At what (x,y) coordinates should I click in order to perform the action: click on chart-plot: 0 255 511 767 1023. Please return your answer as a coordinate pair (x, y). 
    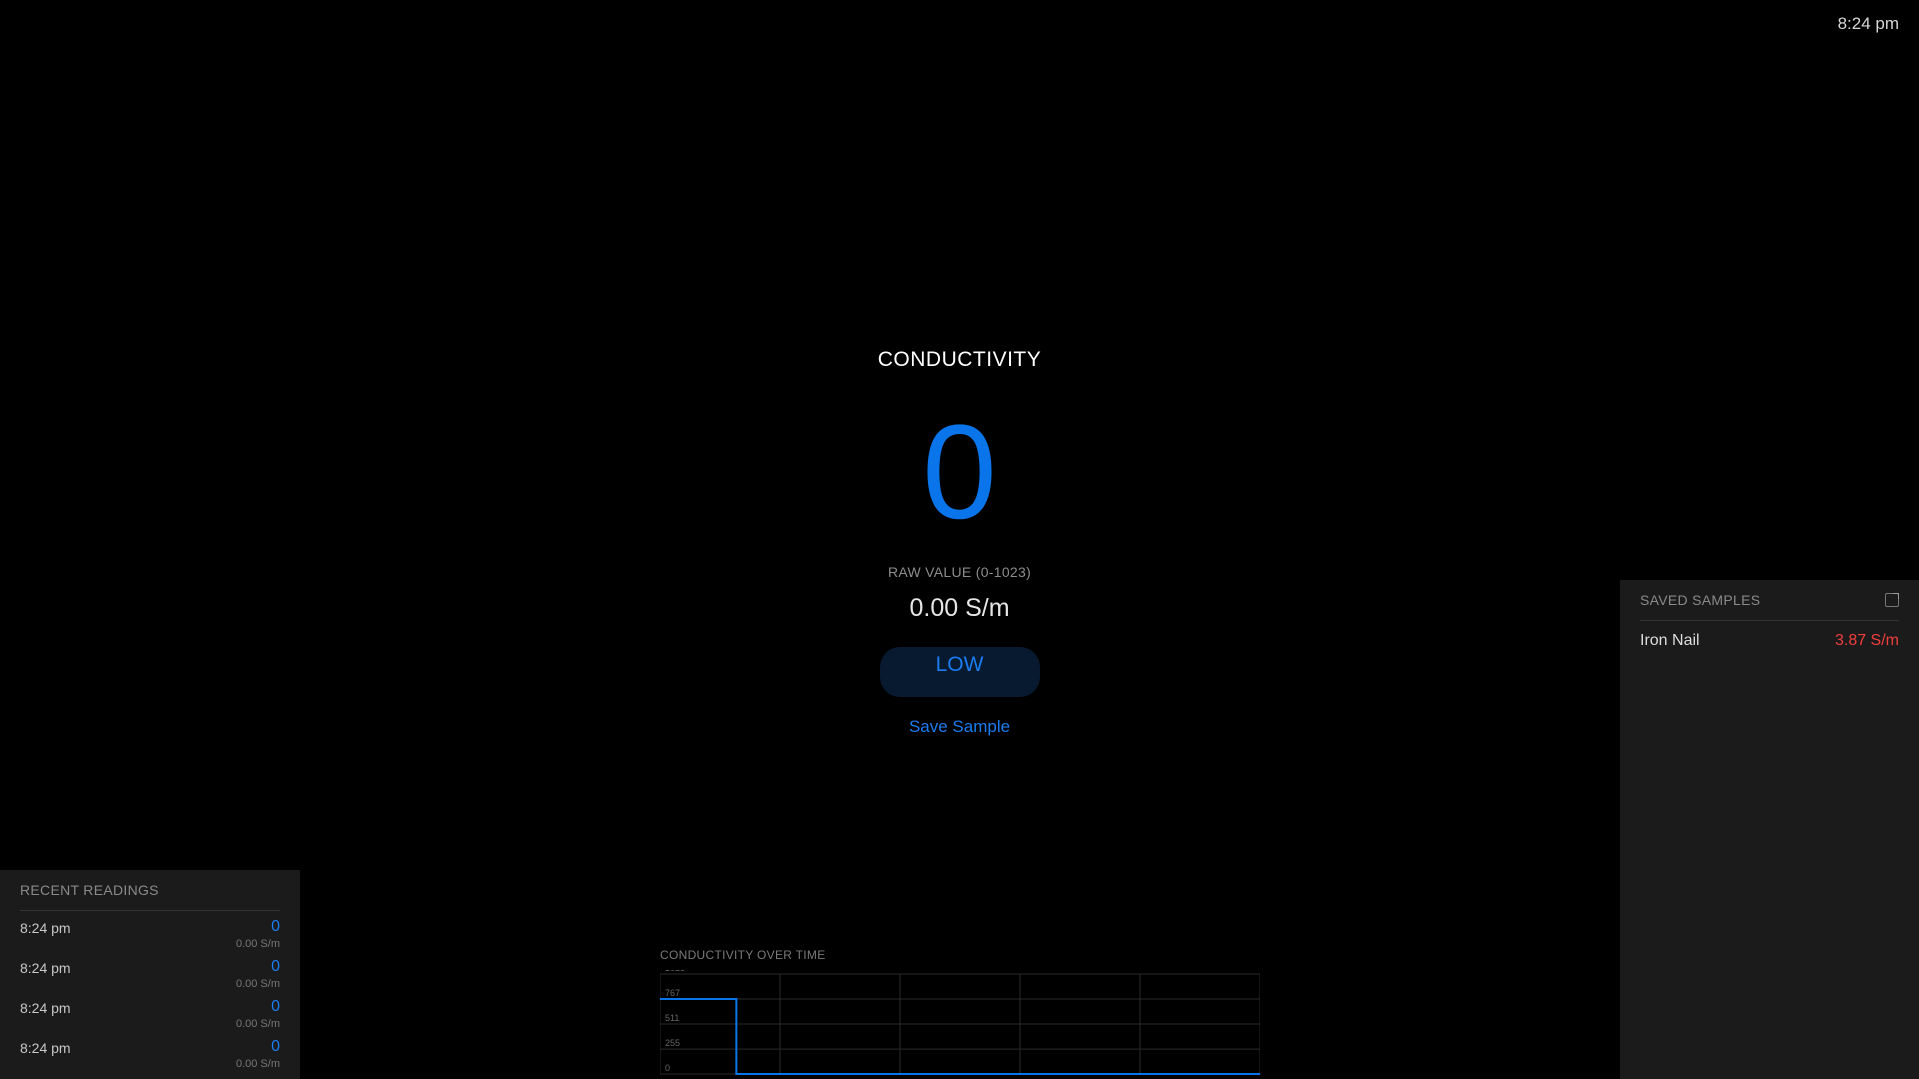
    Looking at the image, I should click on (960, 1022).